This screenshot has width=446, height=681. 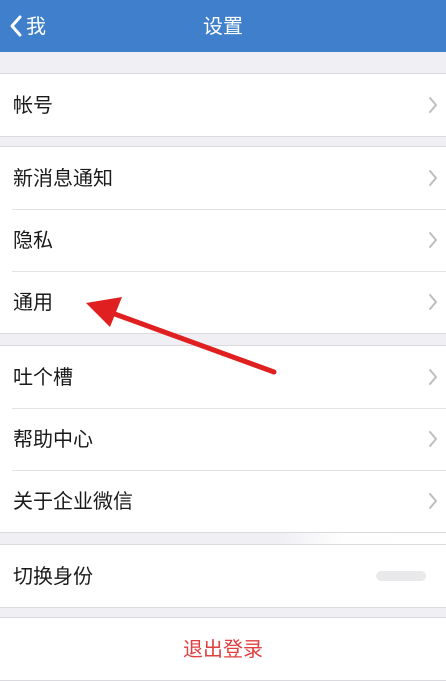 I want to click on settings-item-privacy: 隐私, so click(x=223, y=240).